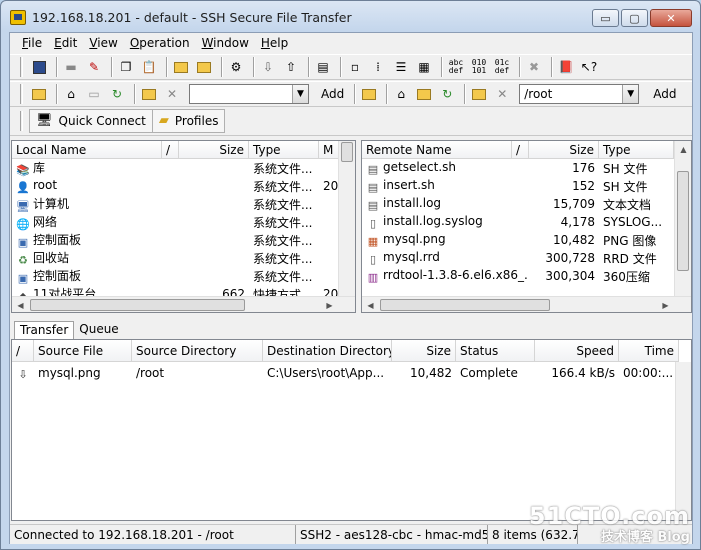 The height and width of the screenshot is (550, 701). Describe the element at coordinates (32, 43) in the screenshot. I see `menu-file: File` at that location.